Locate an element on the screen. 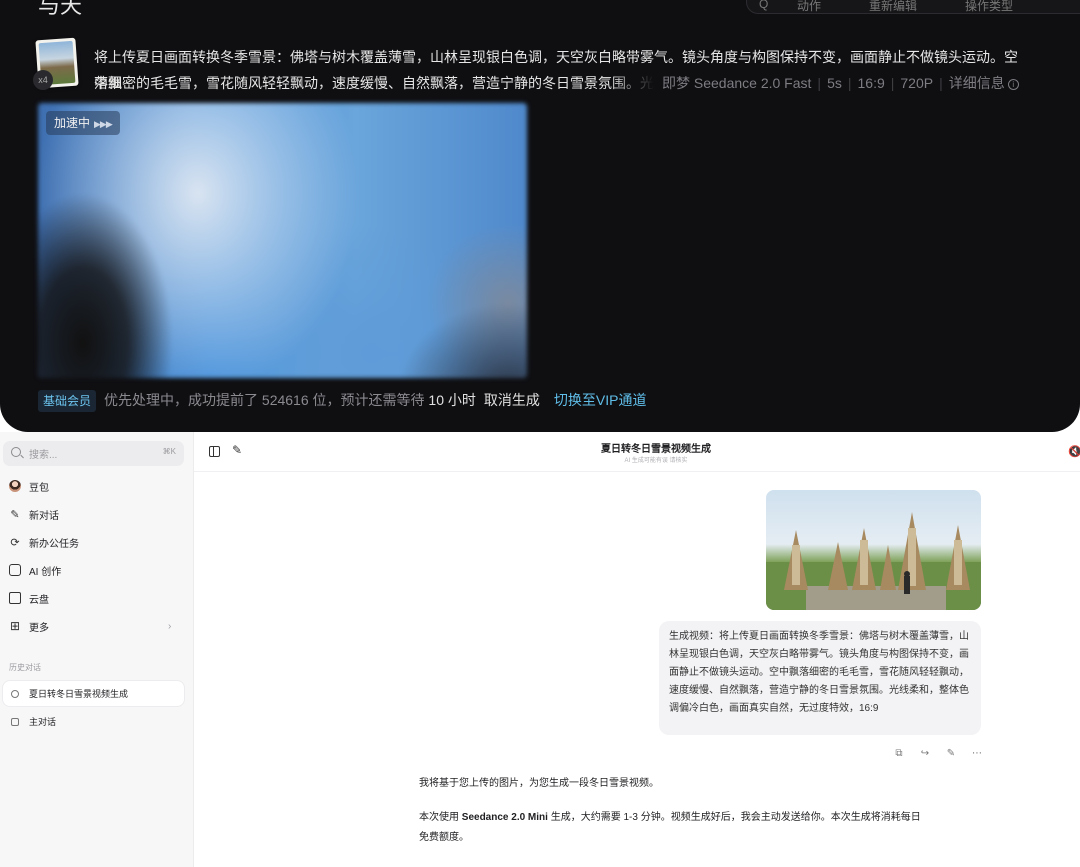 The image size is (1080, 867). sidebar-item-label: AI 创作 is located at coordinates (45, 572).